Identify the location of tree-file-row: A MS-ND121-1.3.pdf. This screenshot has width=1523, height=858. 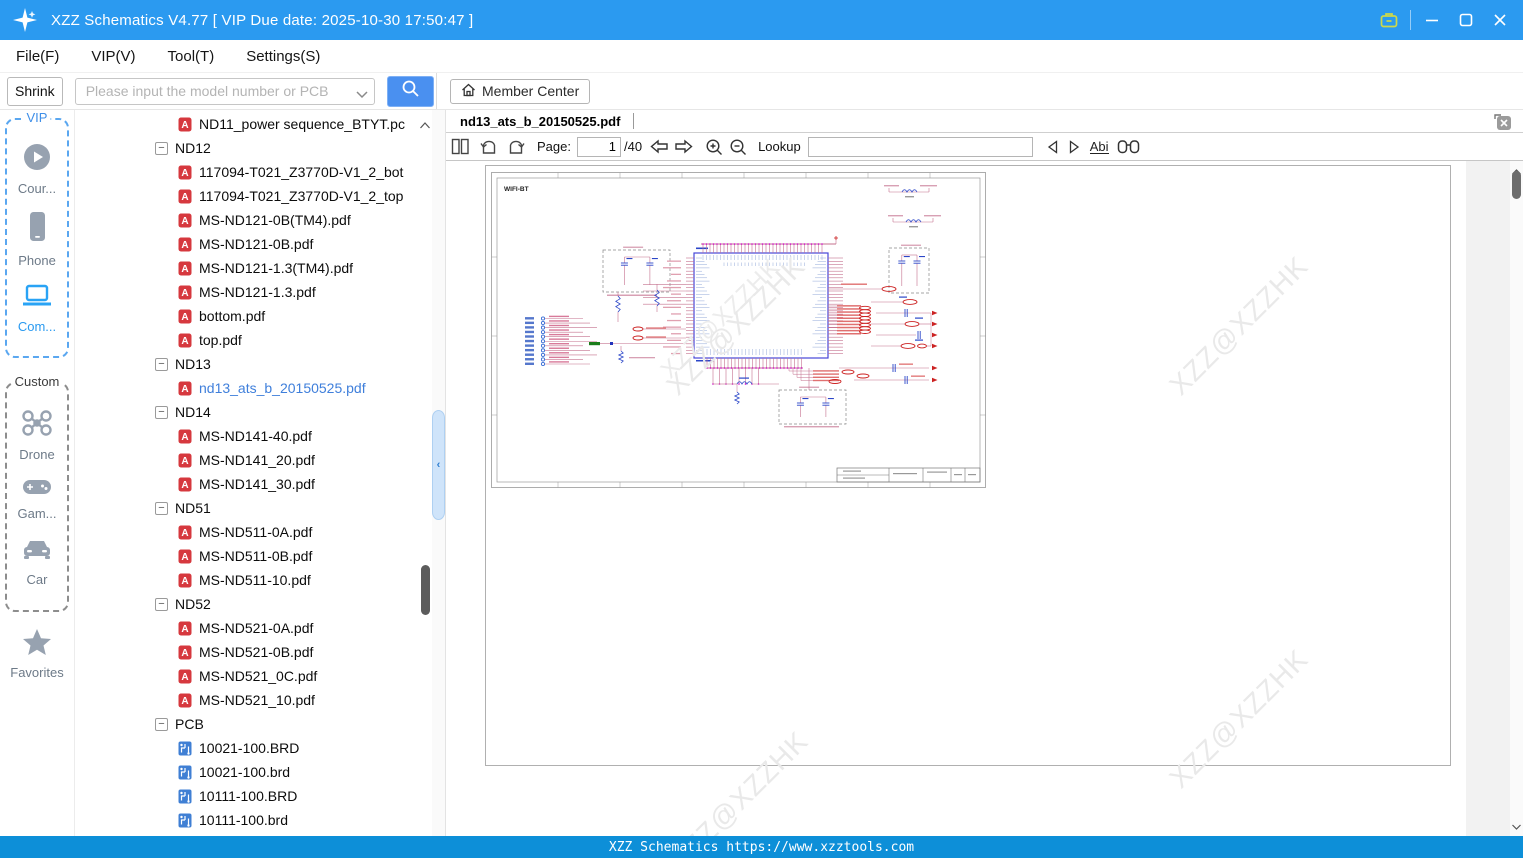
(246, 292).